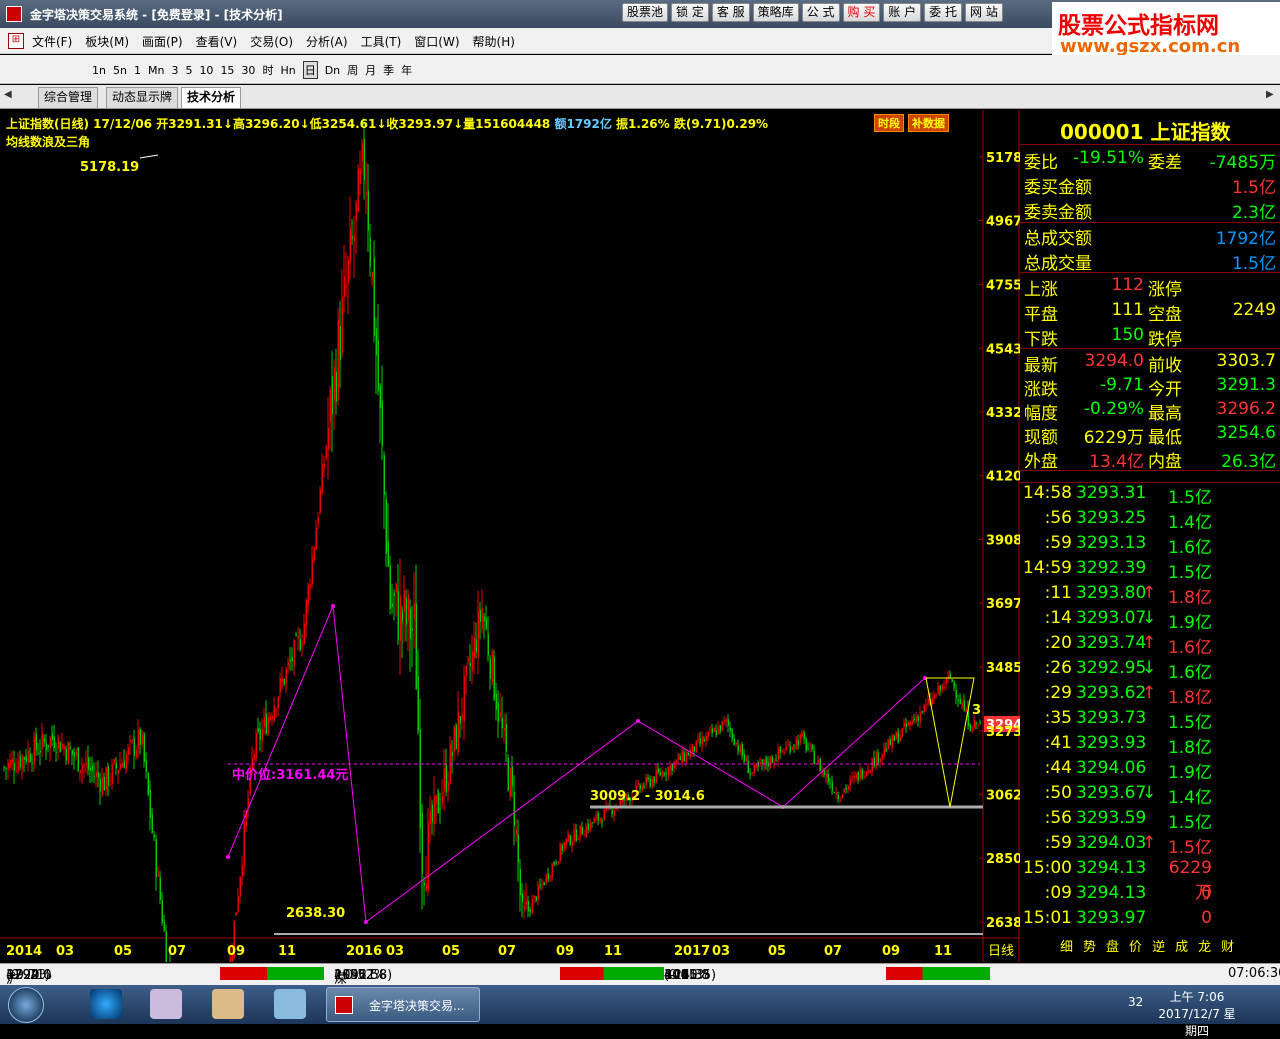 The image size is (1280, 1039). What do you see at coordinates (52, 41) in the screenshot?
I see `menu-file: 文件(F)` at bounding box center [52, 41].